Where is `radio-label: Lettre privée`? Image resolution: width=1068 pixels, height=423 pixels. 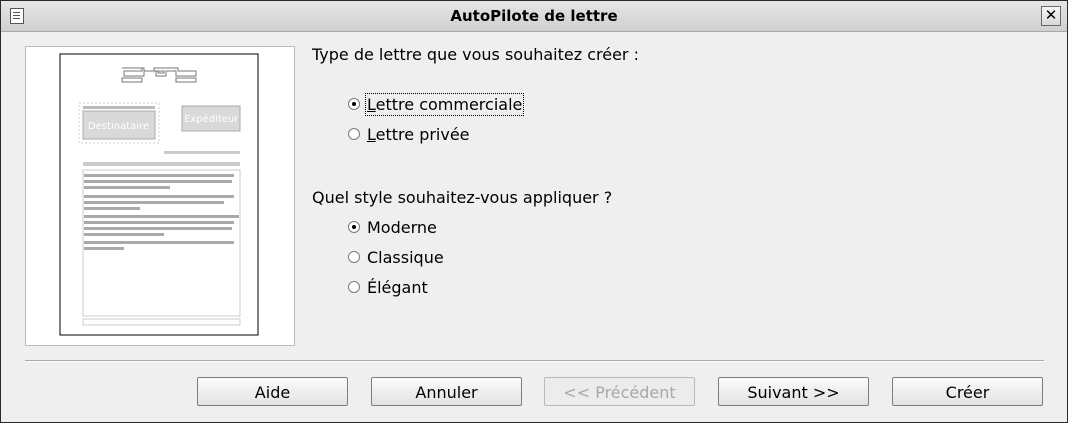
radio-label: Lettre privée is located at coordinates (418, 134).